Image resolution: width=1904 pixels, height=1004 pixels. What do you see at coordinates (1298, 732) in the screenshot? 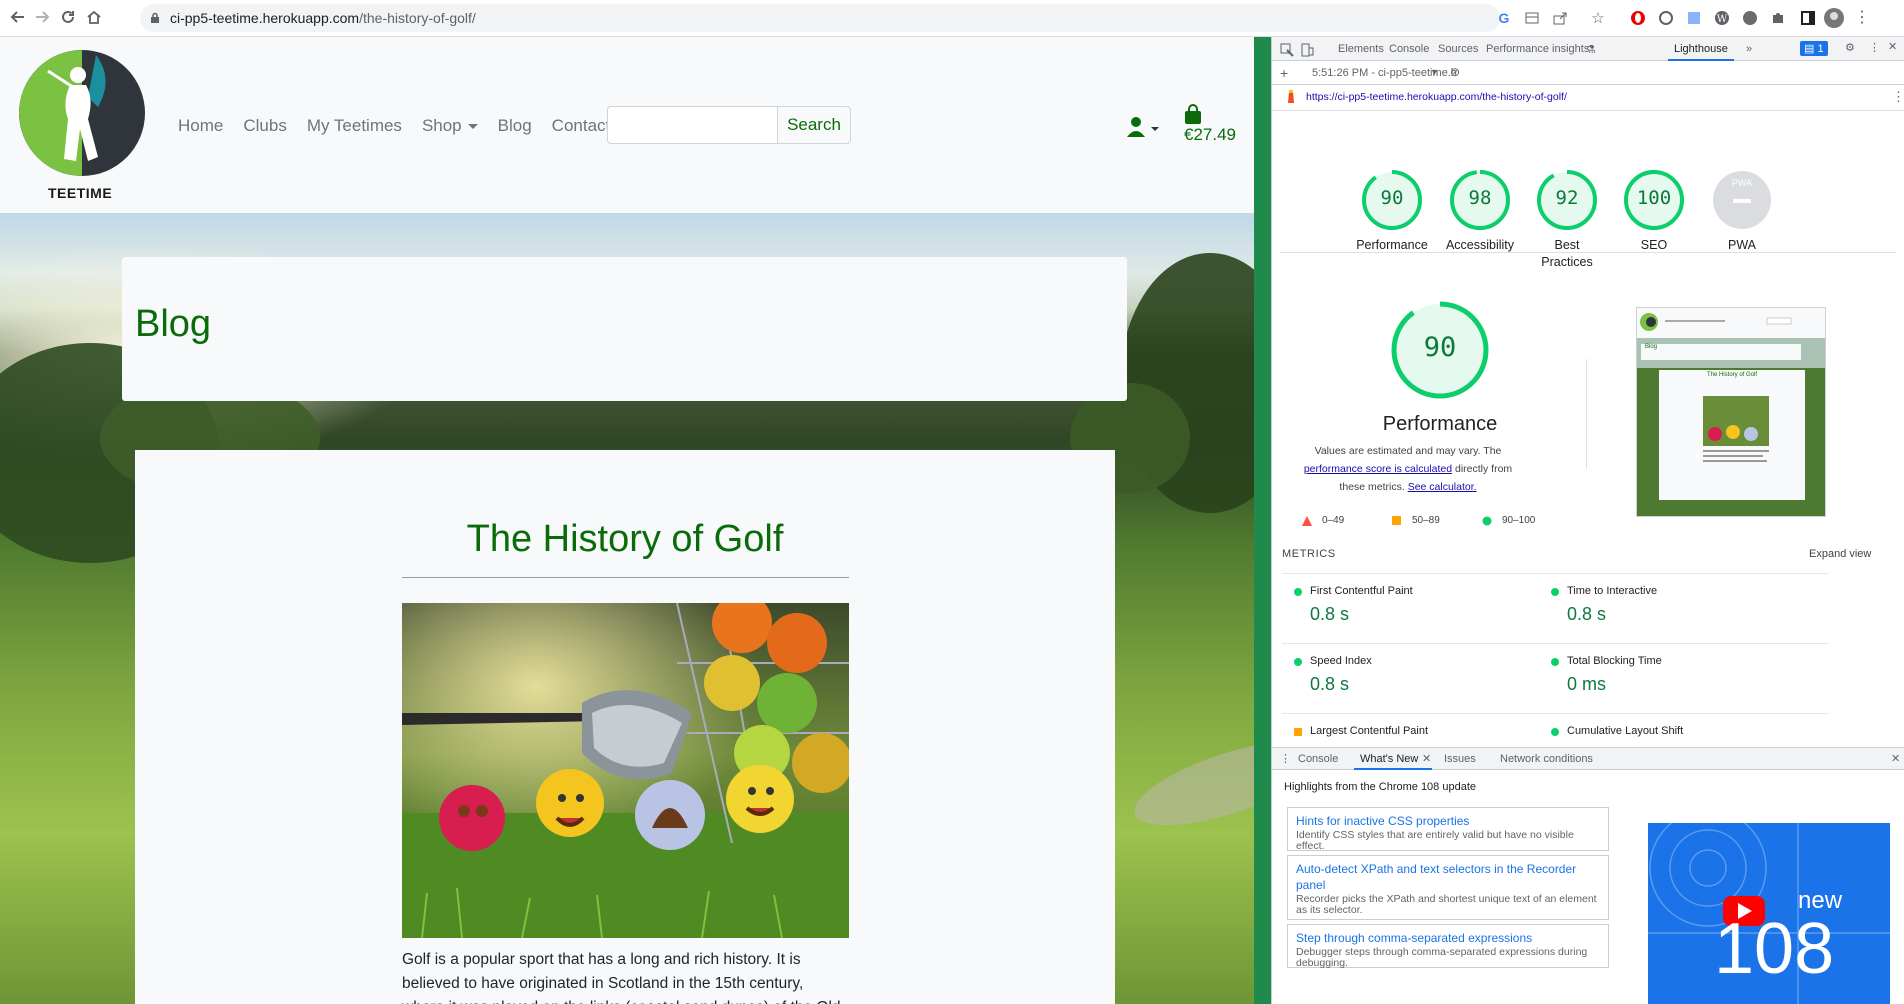
I see `average-square-icon` at bounding box center [1298, 732].